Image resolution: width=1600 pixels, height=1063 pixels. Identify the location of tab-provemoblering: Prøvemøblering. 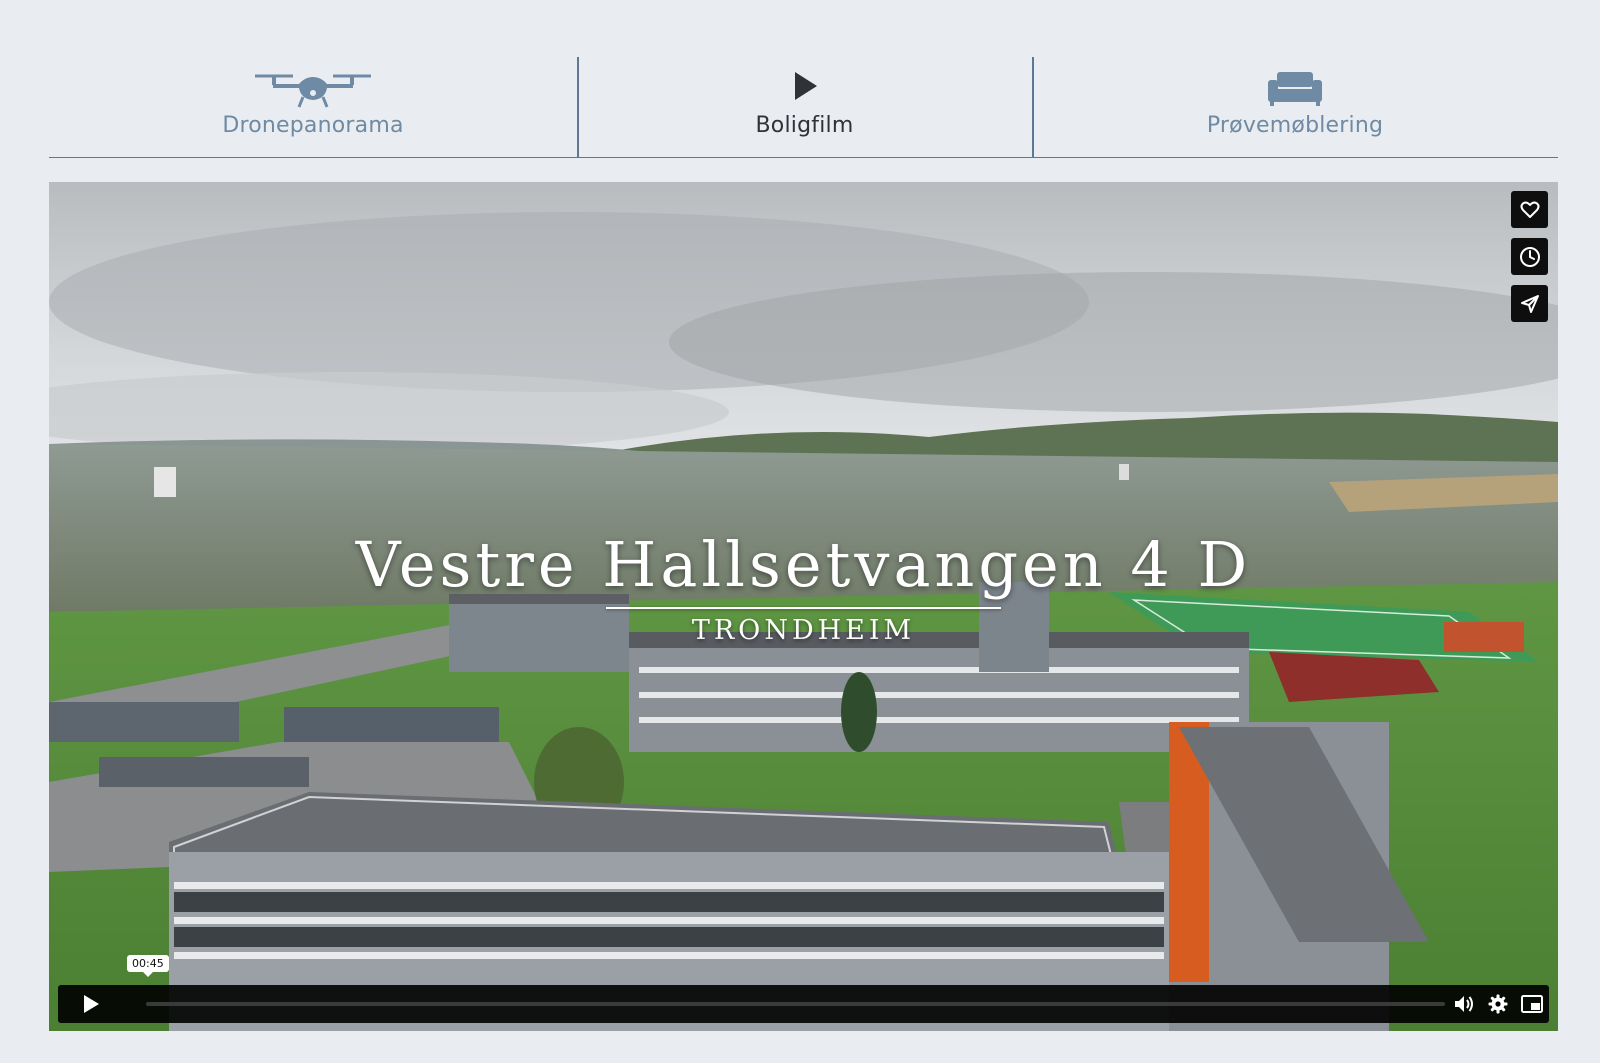
(1295, 107).